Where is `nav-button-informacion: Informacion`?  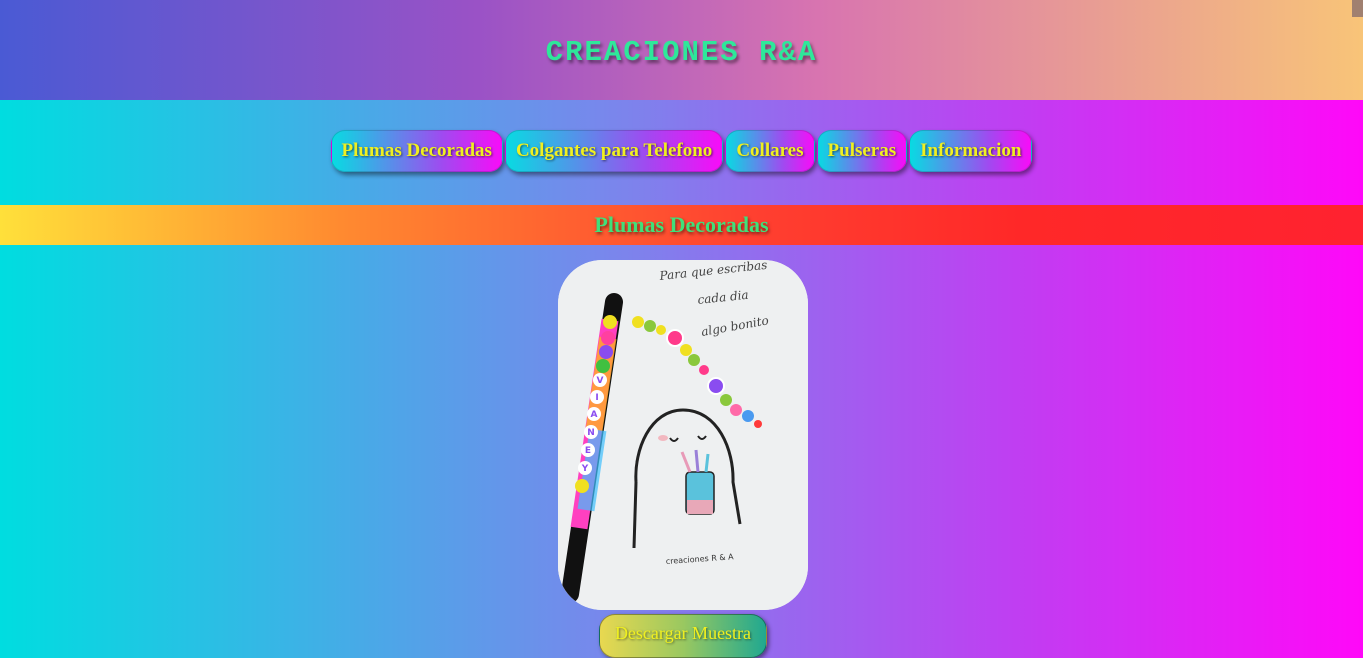 nav-button-informacion: Informacion is located at coordinates (971, 151).